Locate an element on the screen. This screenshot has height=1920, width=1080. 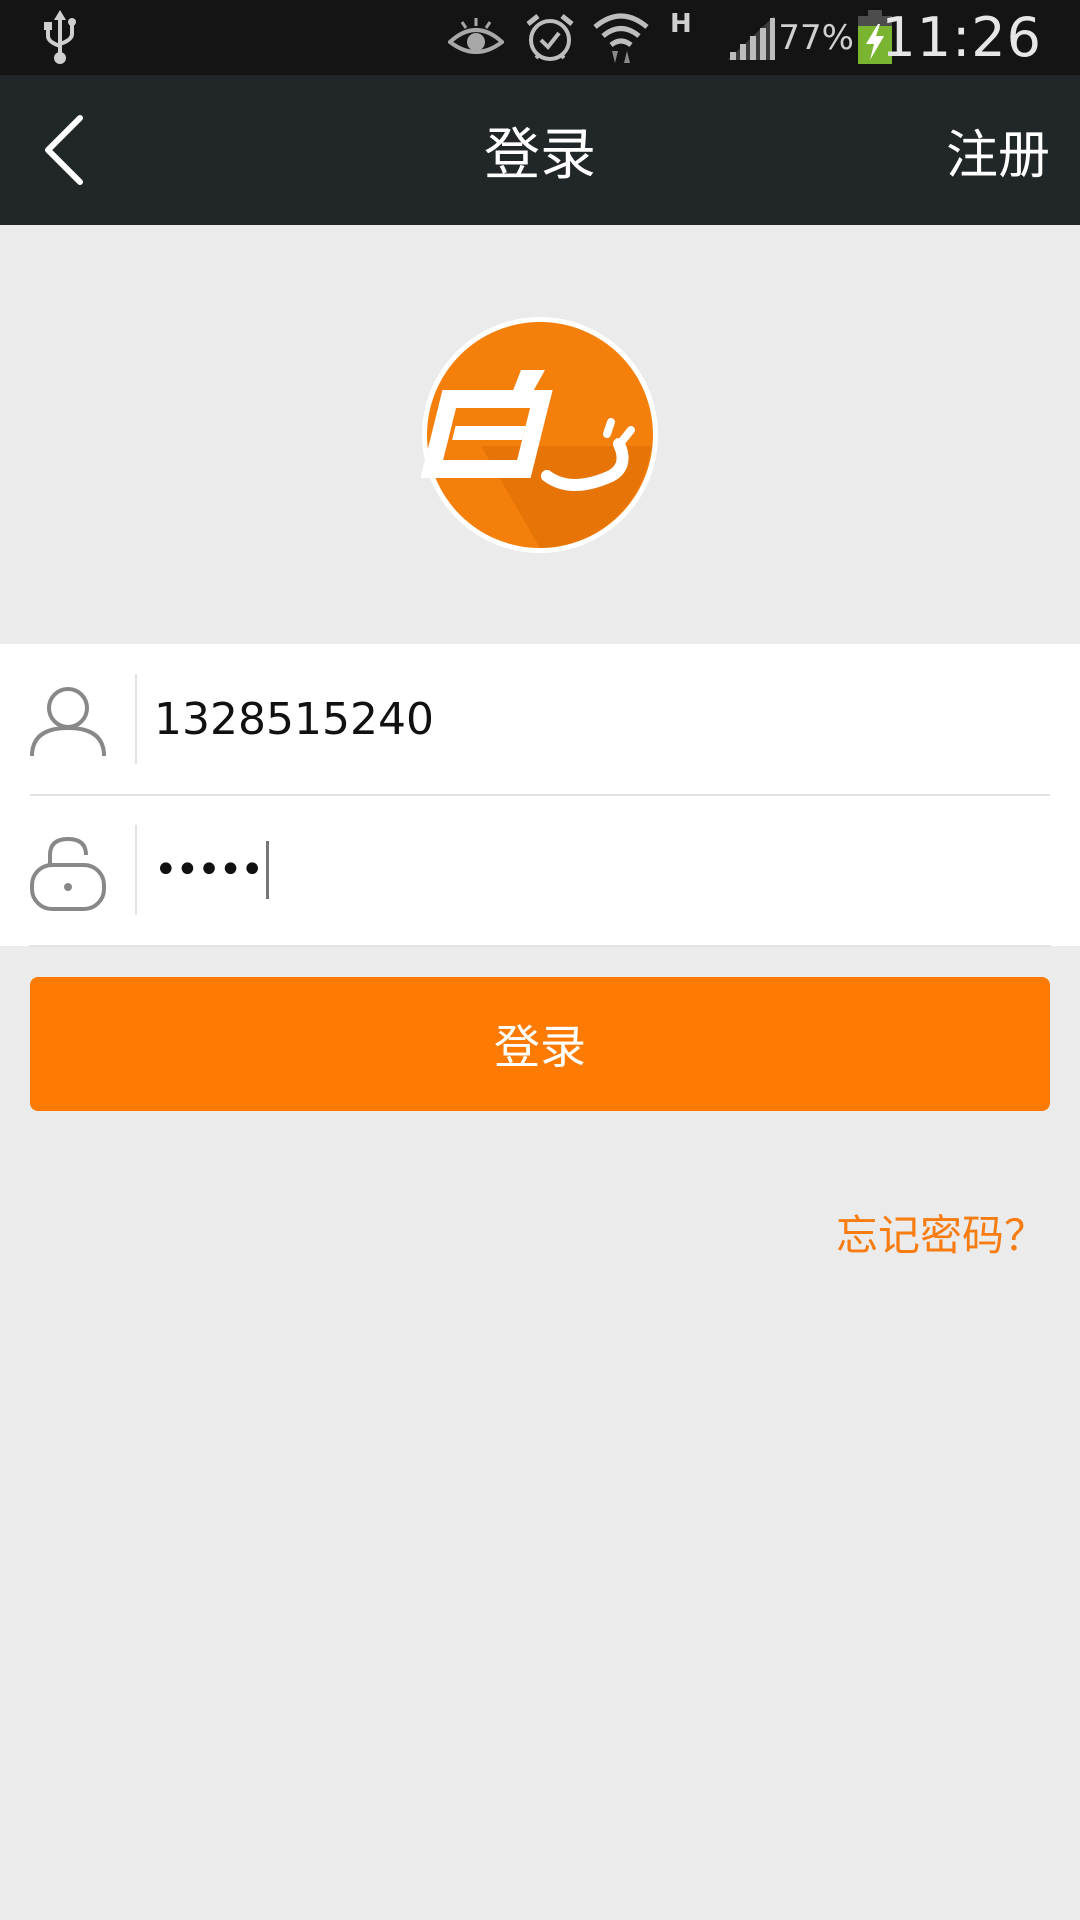
lock-icon is located at coordinates (68, 873).